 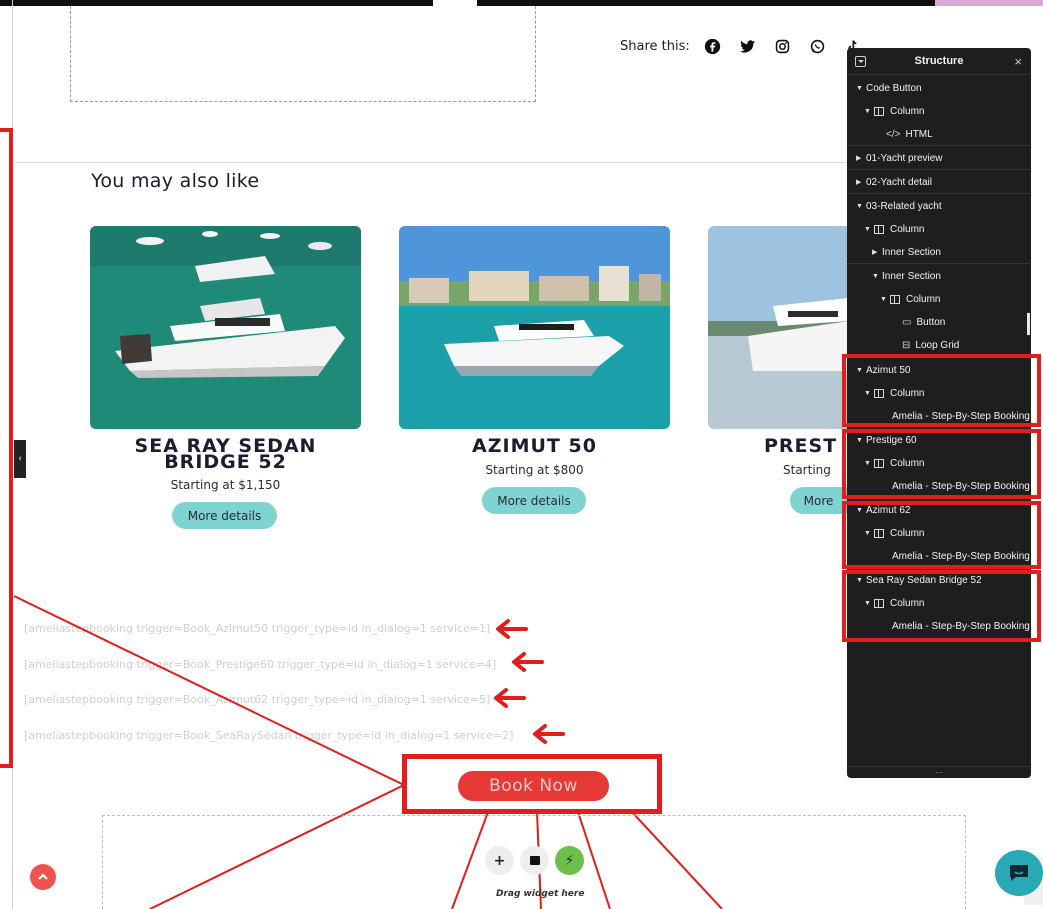 I want to click on yacht-image-sea-ray, so click(x=225, y=327).